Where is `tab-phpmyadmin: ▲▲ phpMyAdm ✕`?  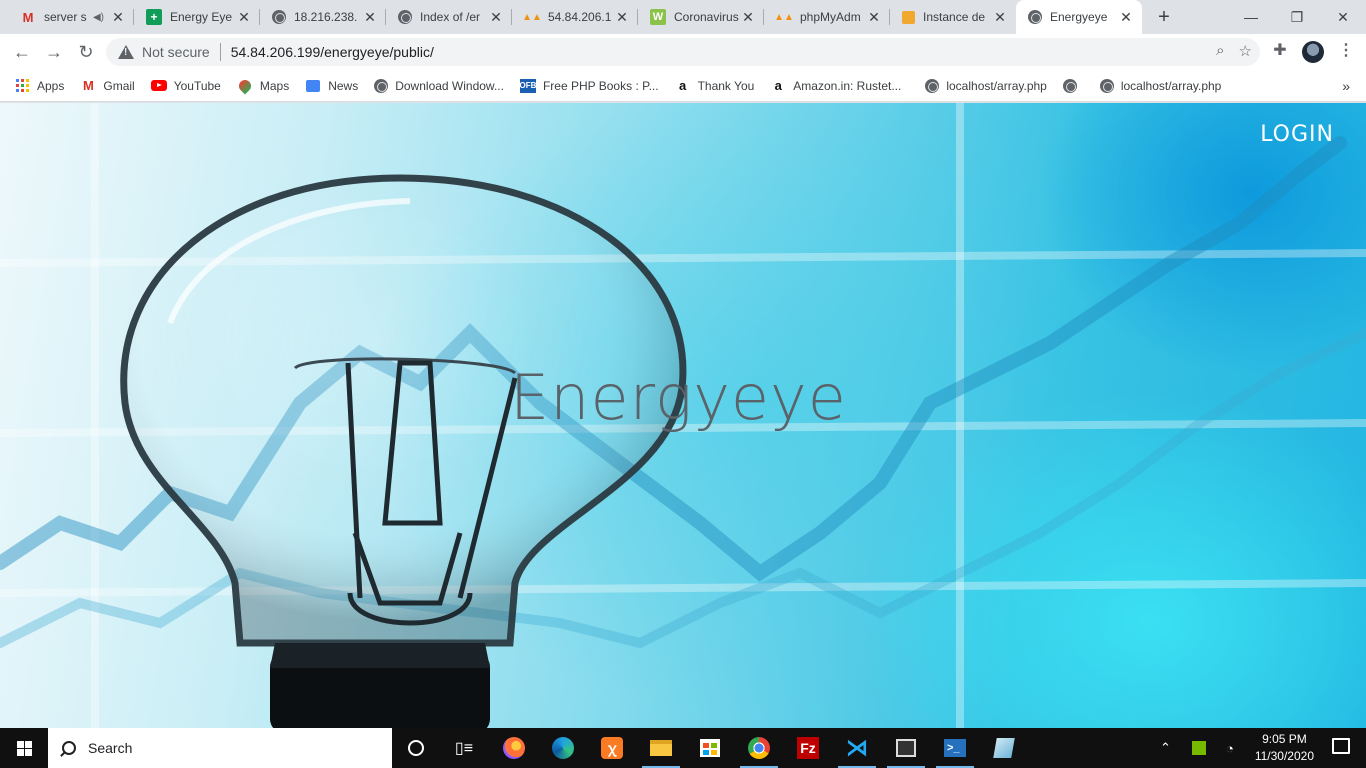 tab-phpmyadmin: ▲▲ phpMyAdm ✕ is located at coordinates (827, 17).